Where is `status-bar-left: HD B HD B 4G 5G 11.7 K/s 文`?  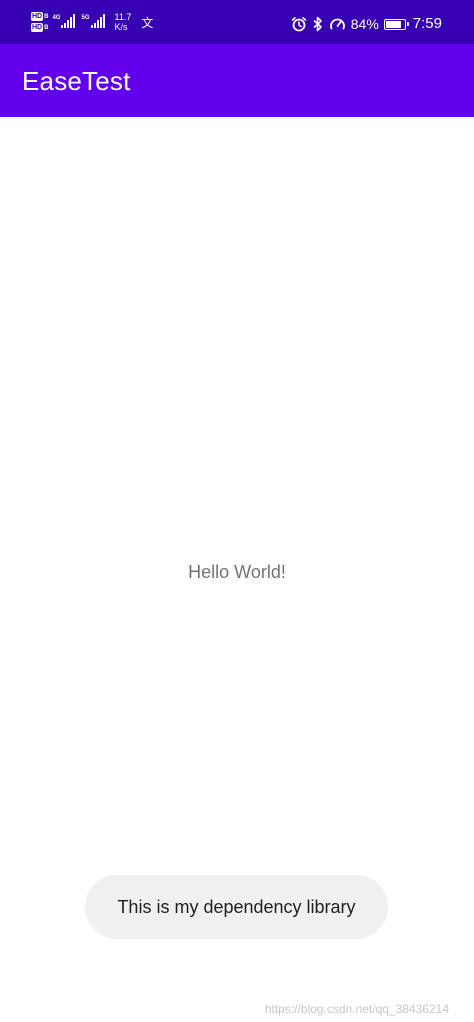 status-bar-left: HD B HD B 4G 5G 11.7 K/s 文 is located at coordinates (92, 26).